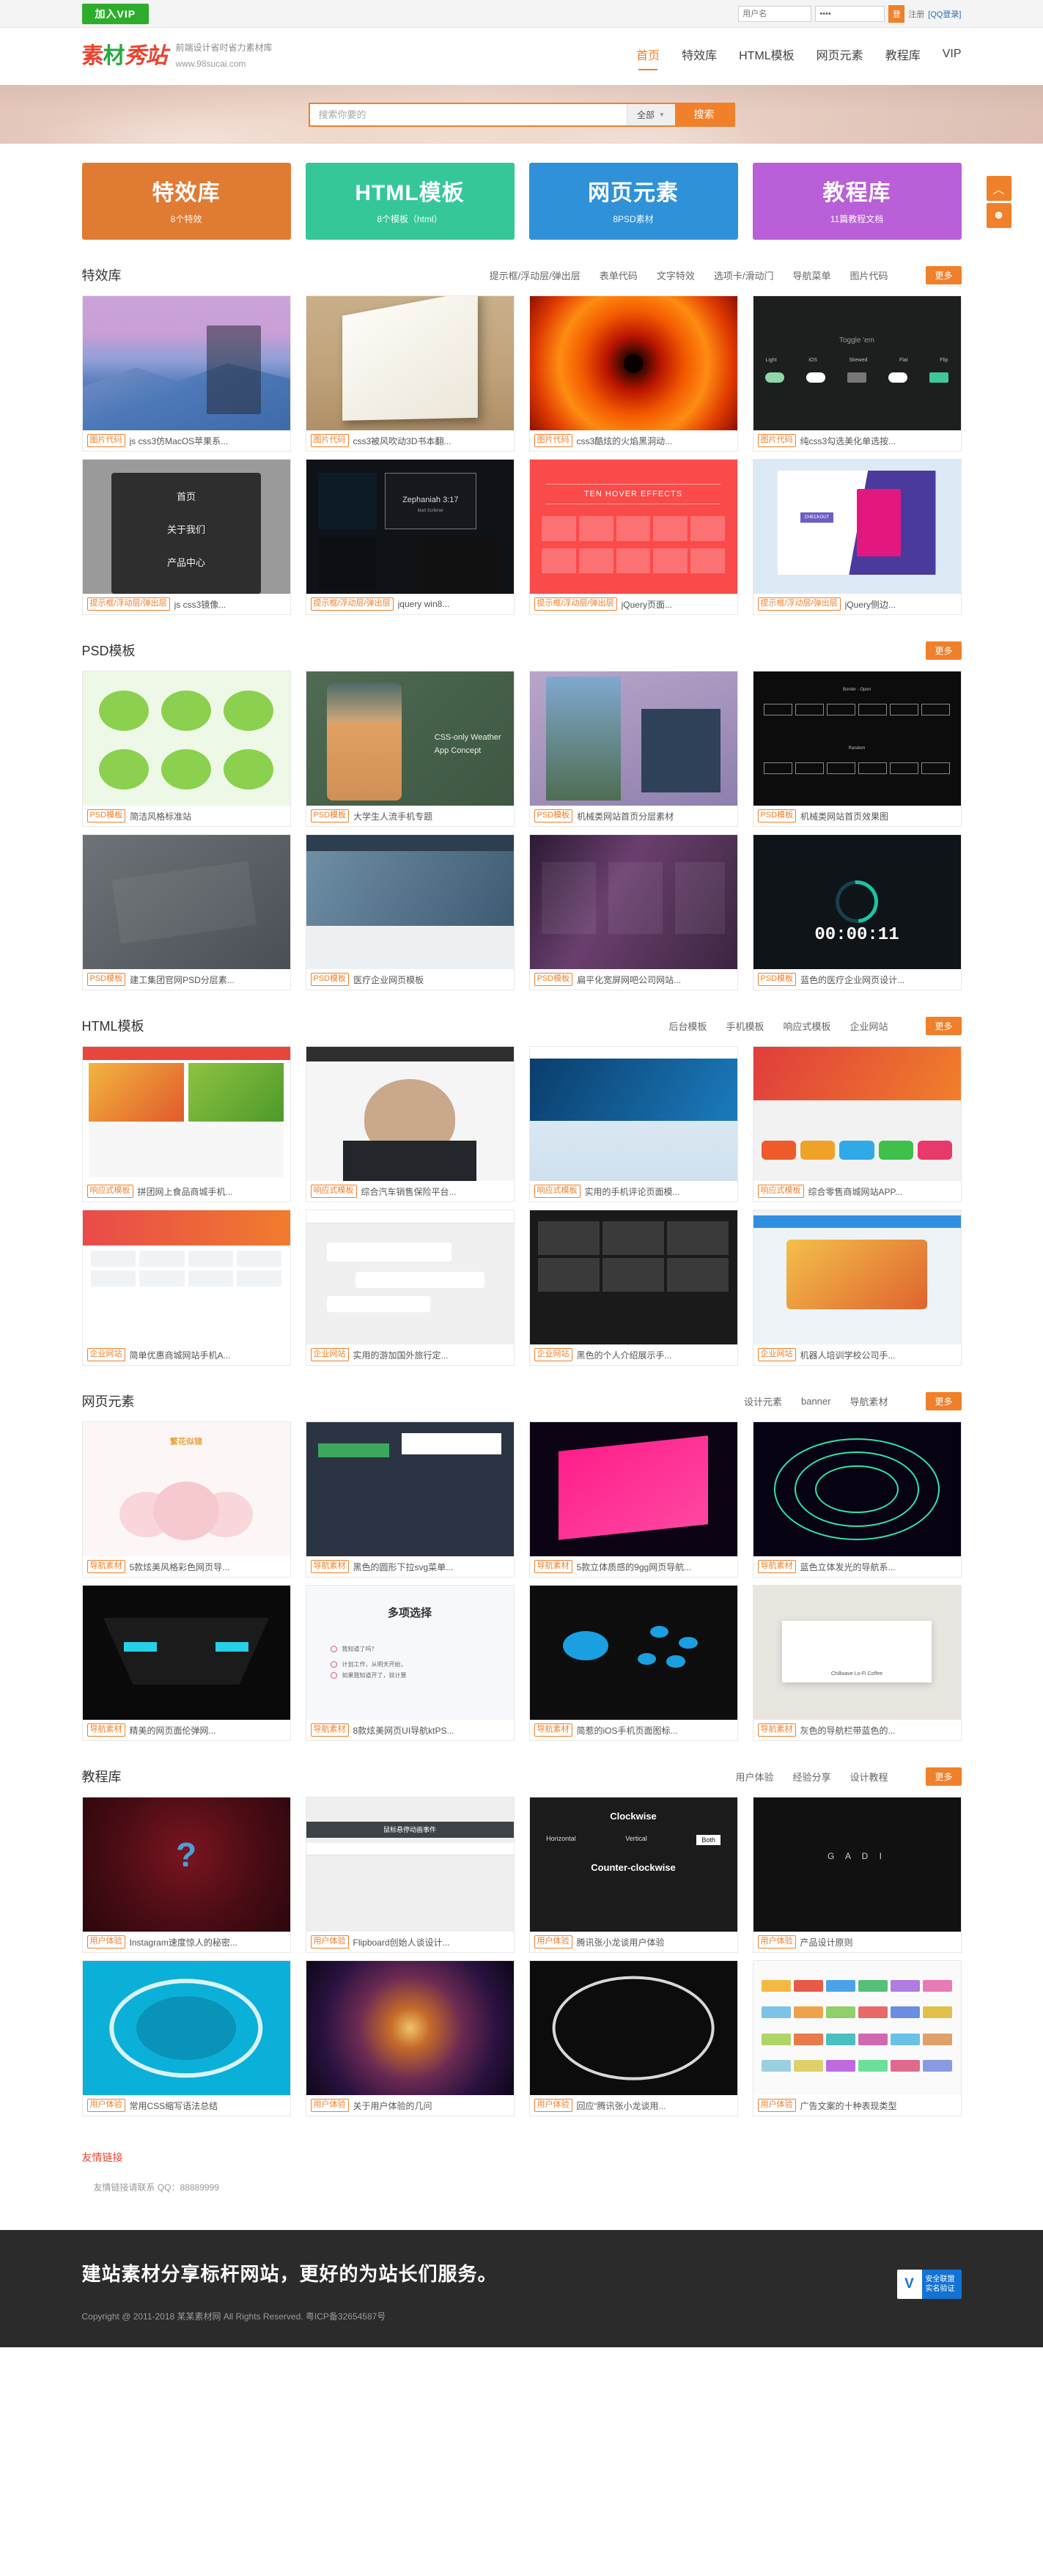 The image size is (1043, 2576). Describe the element at coordinates (840, 56) in the screenshot. I see `nav-item-web-elements: 网页元素` at that location.